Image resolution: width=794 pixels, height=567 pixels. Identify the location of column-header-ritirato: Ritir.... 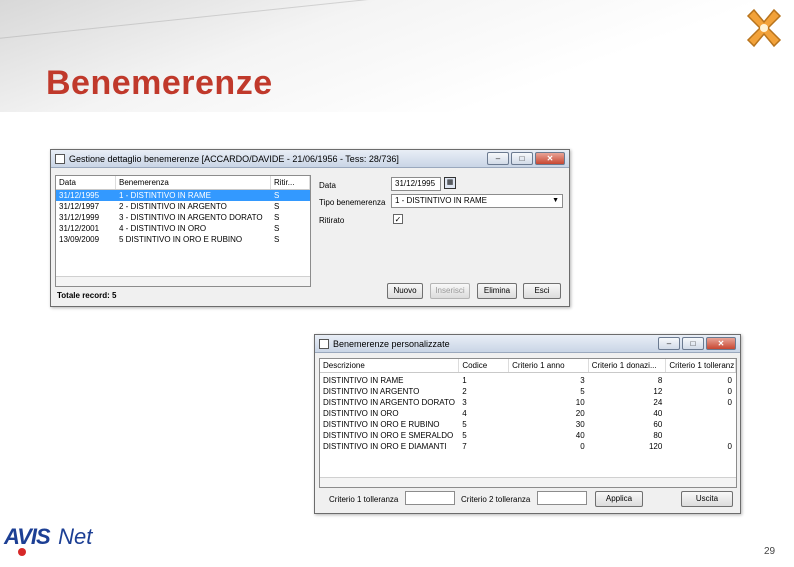
(290, 182).